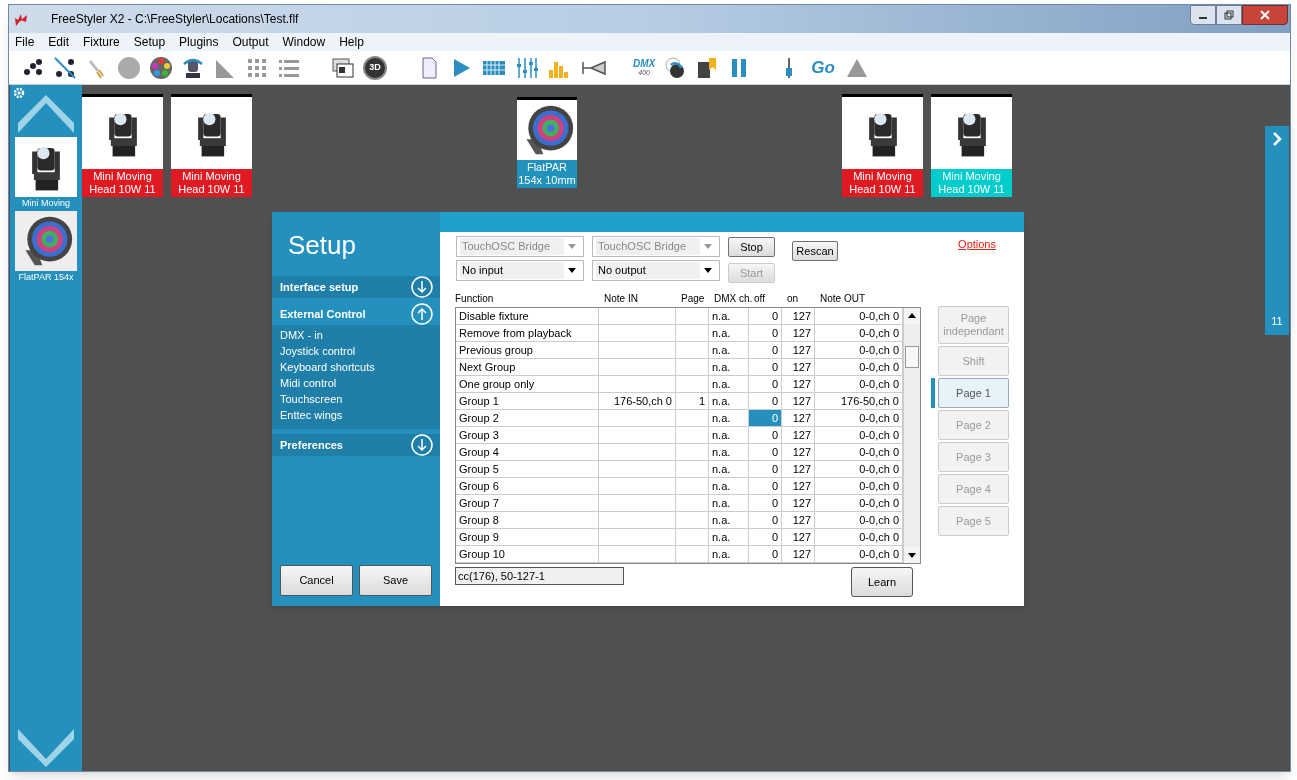 The width and height of the screenshot is (1297, 780). What do you see at coordinates (527, 469) in the screenshot?
I see `table-cell: Group 5` at bounding box center [527, 469].